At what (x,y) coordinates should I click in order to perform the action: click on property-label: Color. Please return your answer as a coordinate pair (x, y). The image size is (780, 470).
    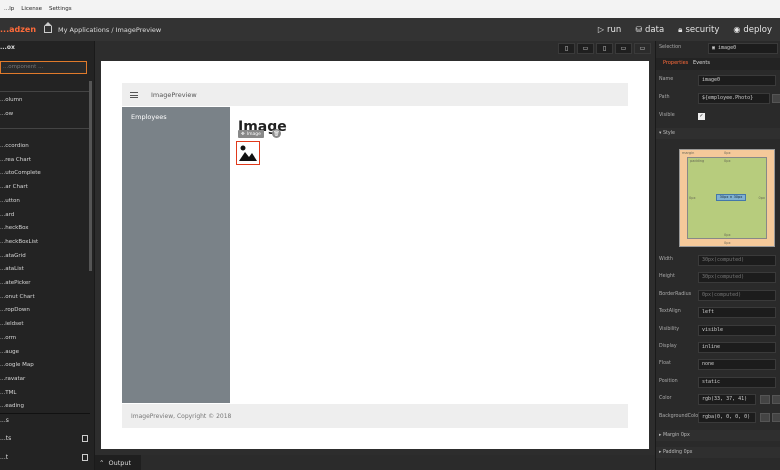
    Looking at the image, I should click on (665, 399).